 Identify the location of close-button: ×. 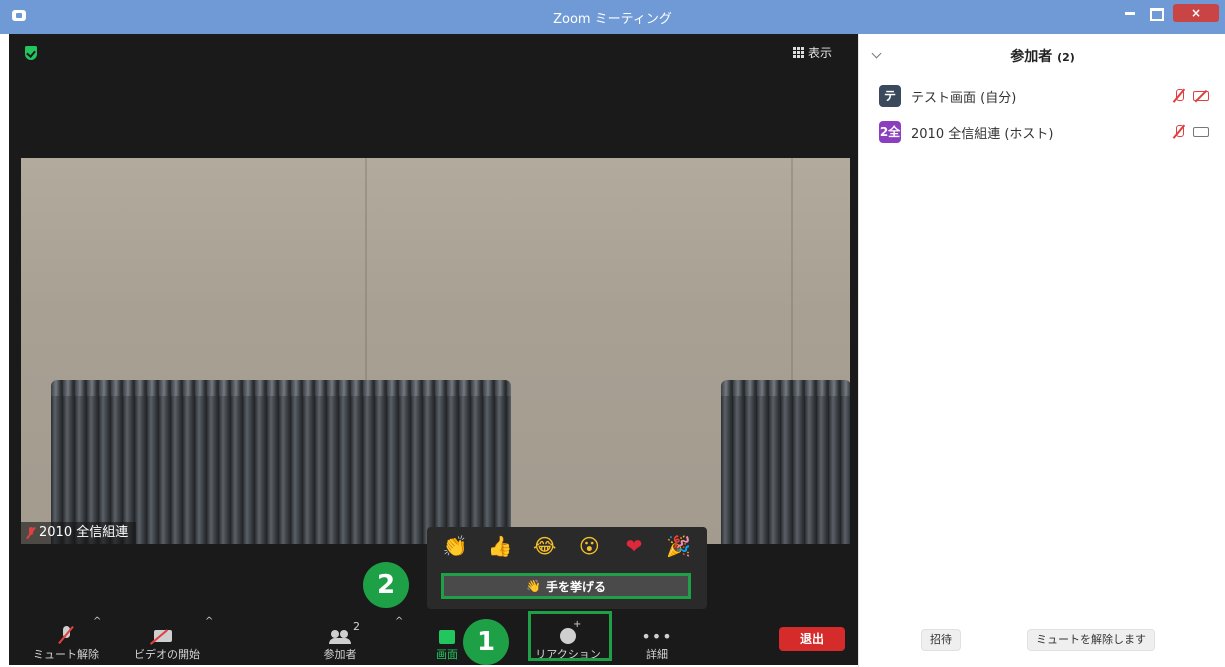
(1196, 13).